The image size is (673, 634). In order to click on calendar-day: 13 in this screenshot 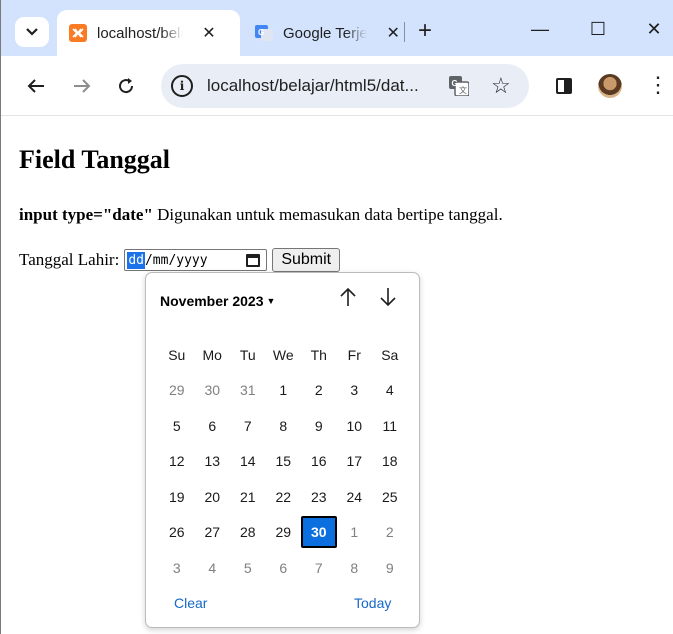, I will do `click(213, 461)`.